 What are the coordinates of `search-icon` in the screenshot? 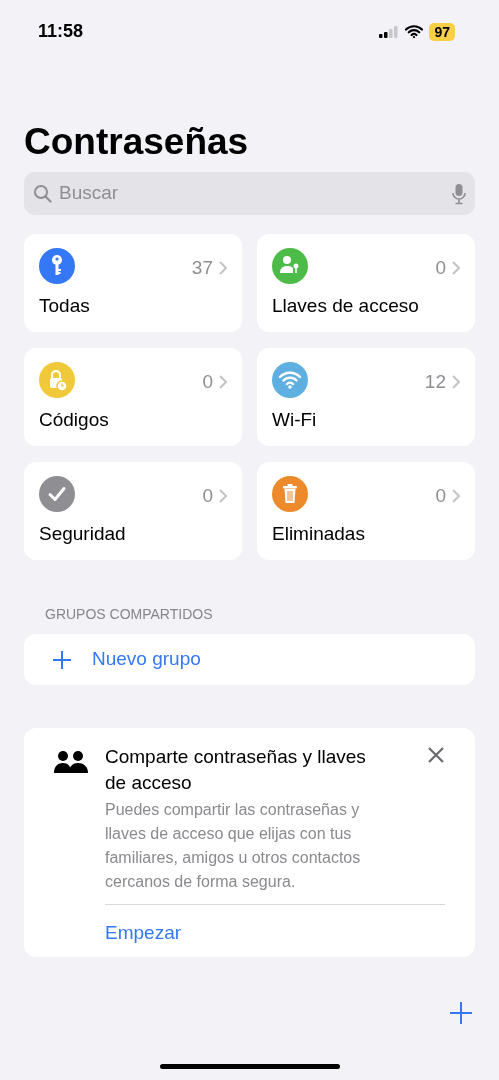 It's located at (43, 193).